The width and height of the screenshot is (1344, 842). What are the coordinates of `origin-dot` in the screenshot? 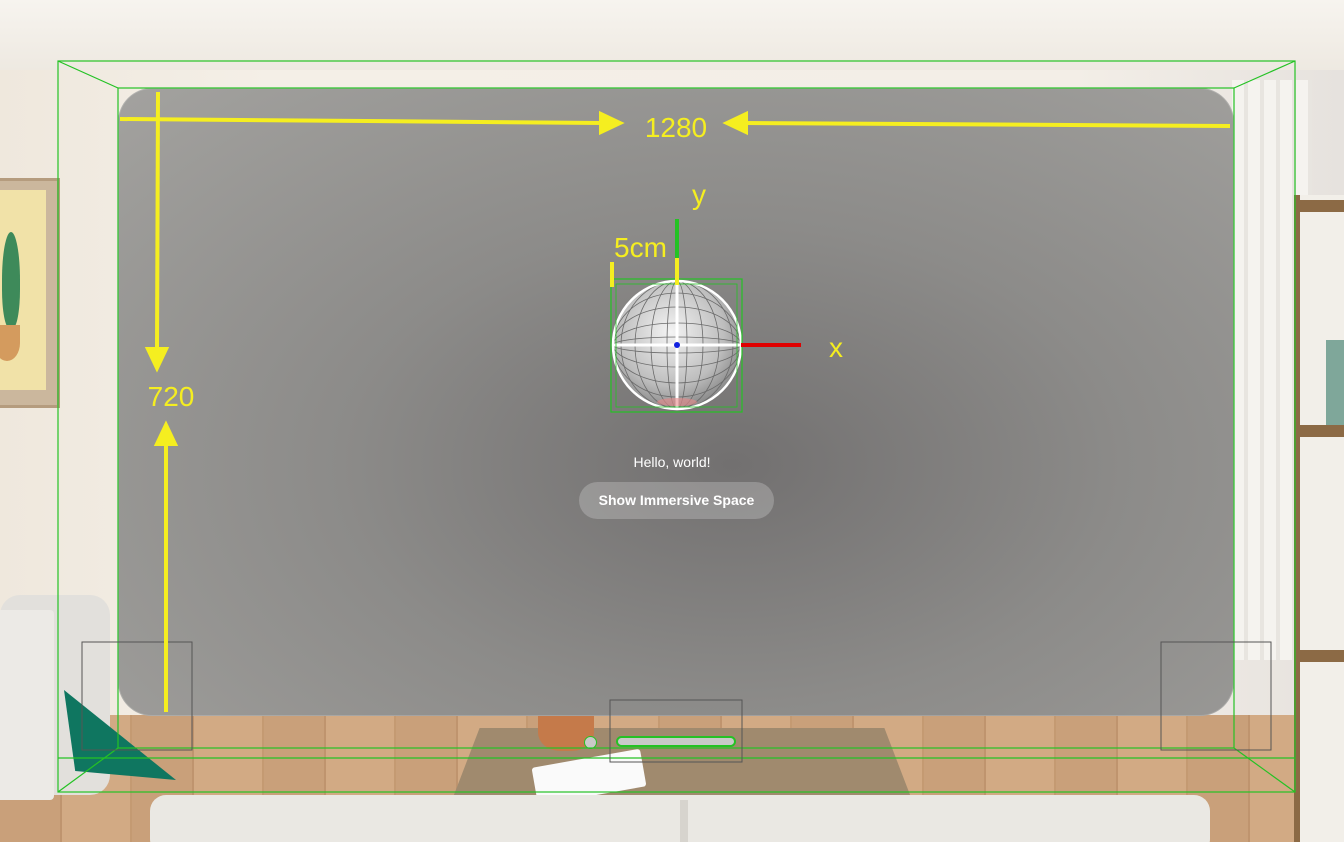 It's located at (677, 345).